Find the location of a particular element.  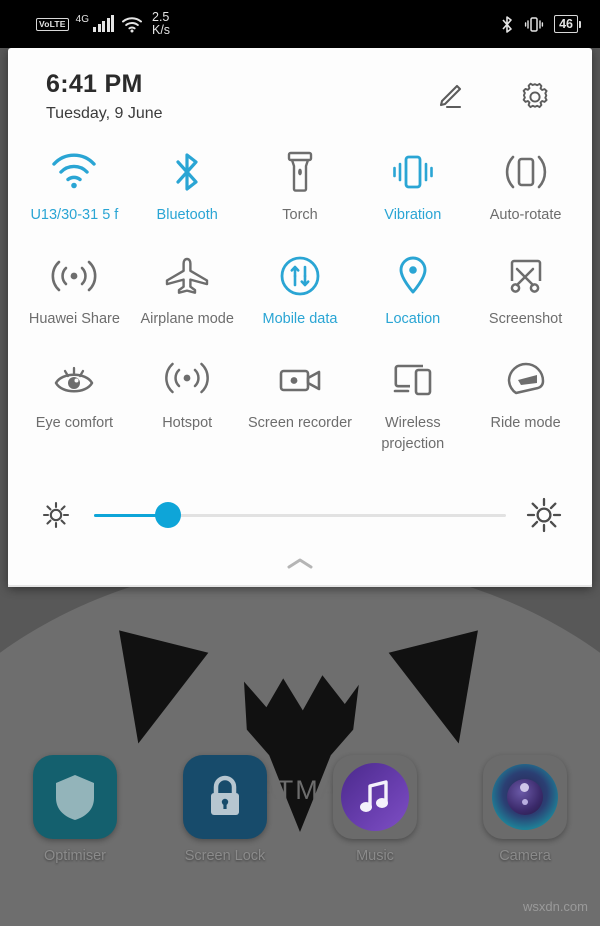

tile-label-hotspot: Hotspot is located at coordinates (187, 423).